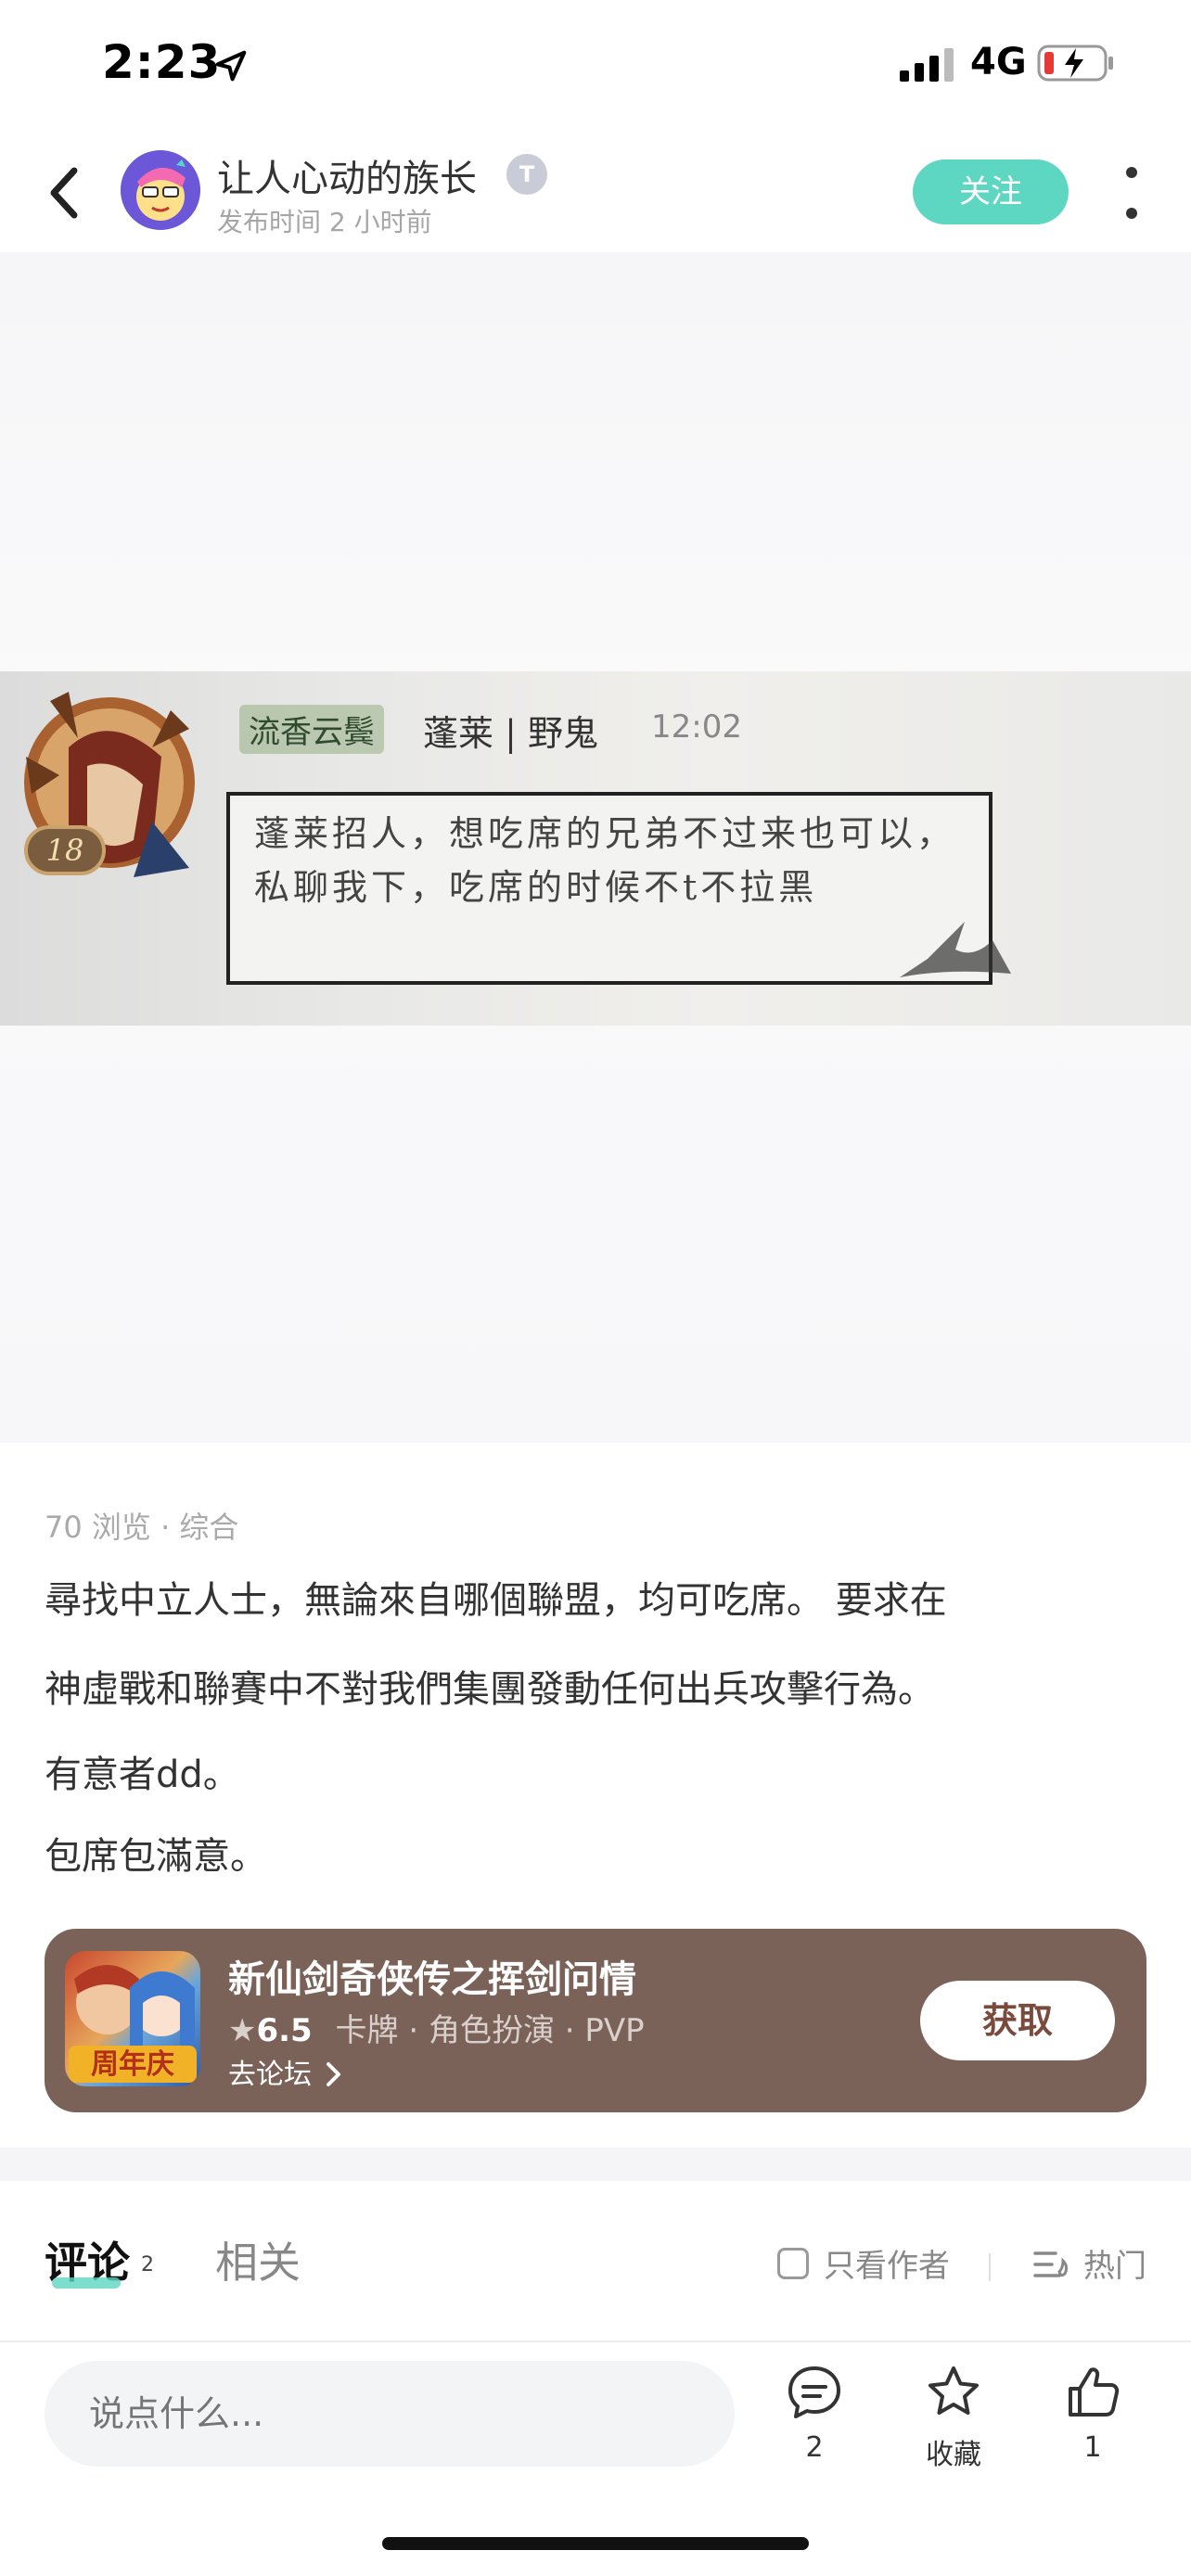 The height and width of the screenshot is (2576, 1191). What do you see at coordinates (490, 1689) in the screenshot?
I see `post-paragraph: 神虛戰和聯賽中不對我們集團發動任何出兵攻擊行為。` at bounding box center [490, 1689].